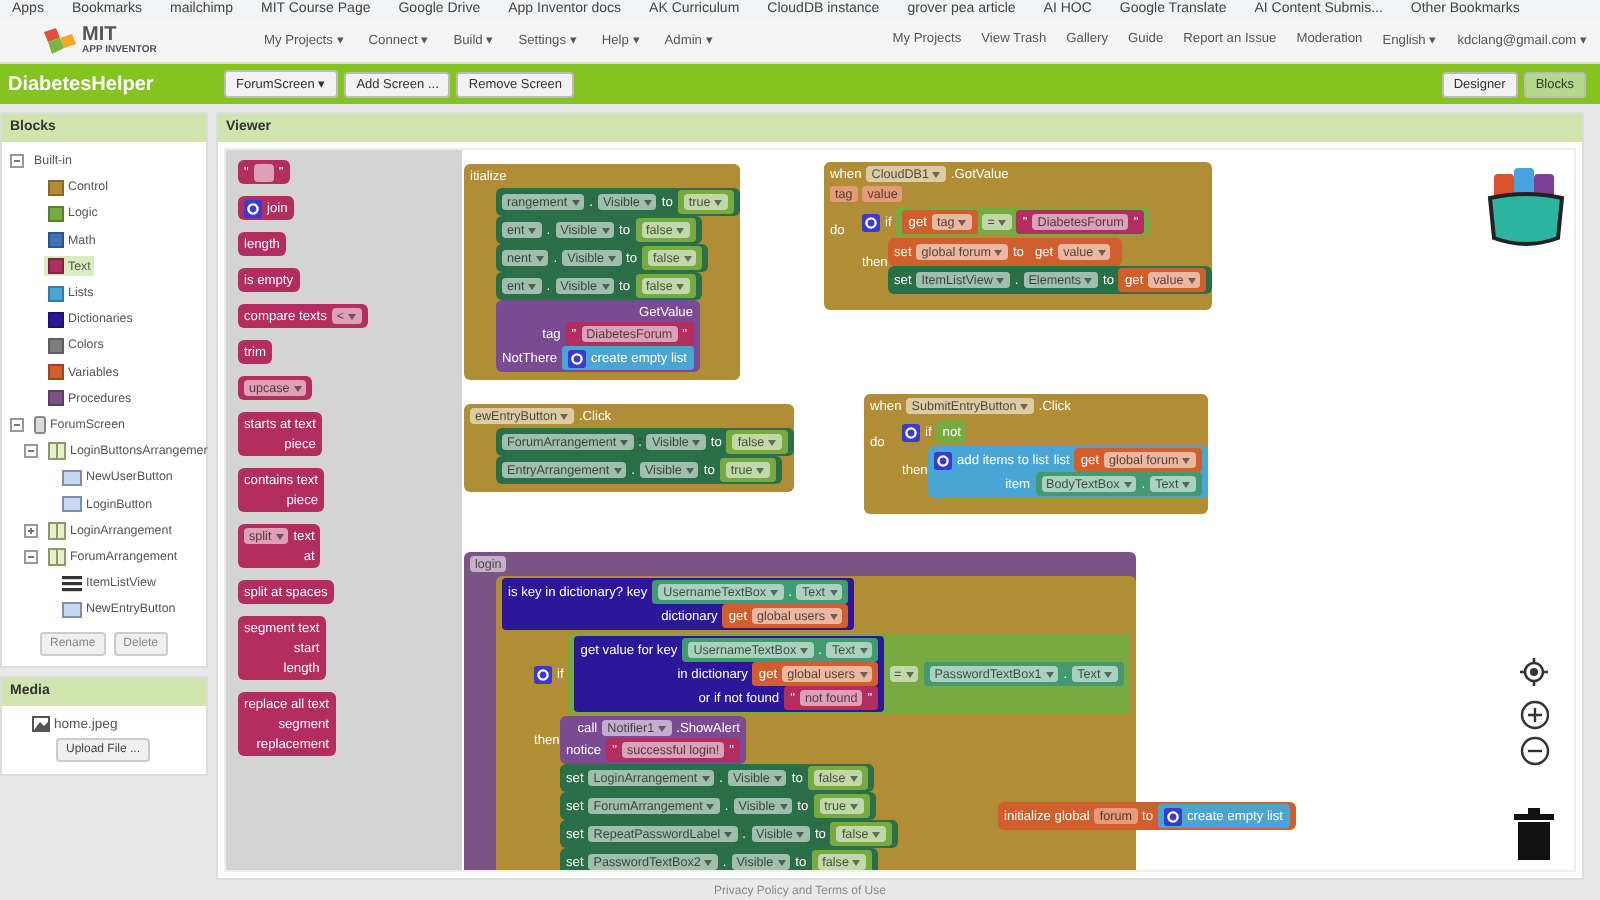 Image resolution: width=1600 pixels, height=900 pixels. Describe the element at coordinates (1534, 751) in the screenshot. I see `zoom-out-icon` at that location.